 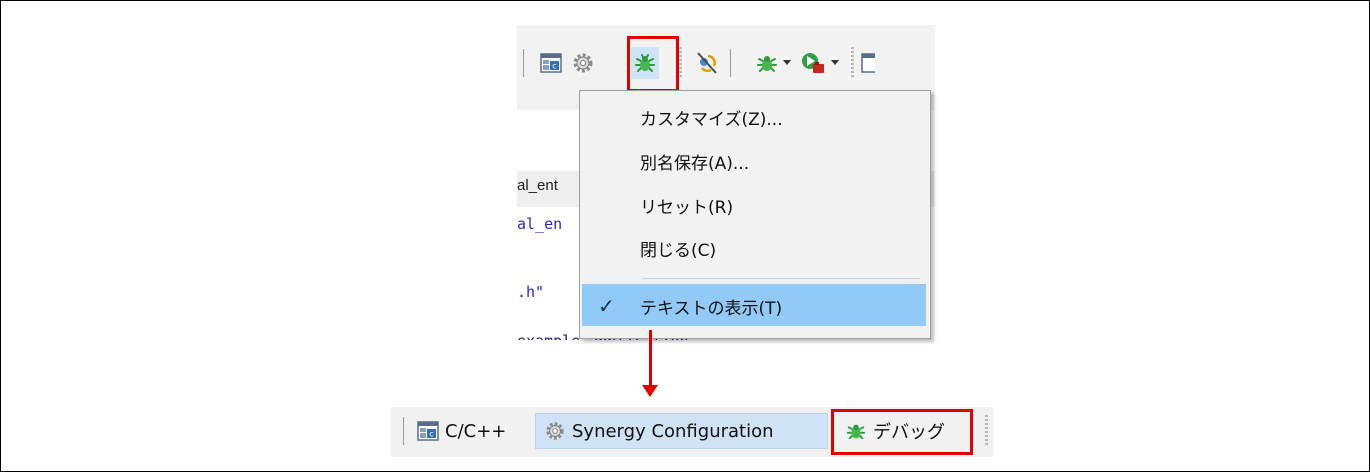 I want to click on perspective-bar: c C/C++ Synergy Configuration デバッグ, so click(x=692, y=432).